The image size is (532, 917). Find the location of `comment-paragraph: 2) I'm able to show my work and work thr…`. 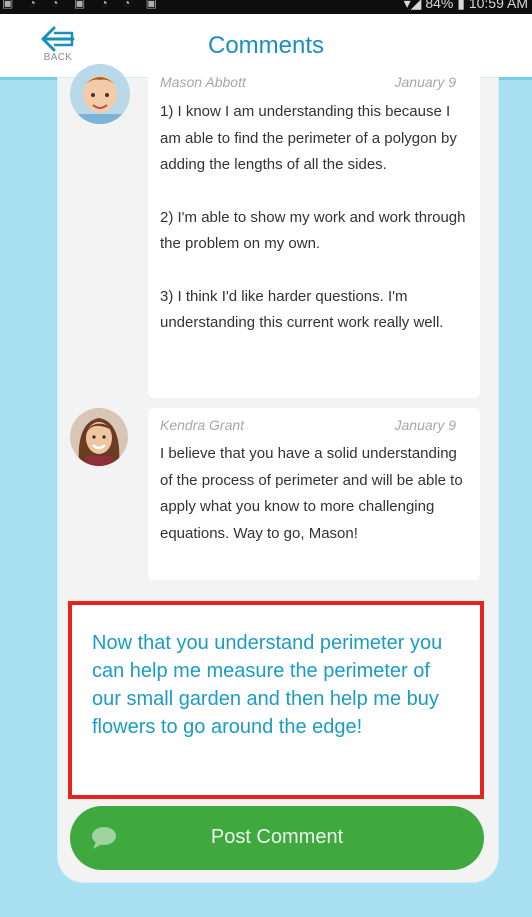

comment-paragraph: 2) I'm able to show my work and work thr… is located at coordinates (313, 230).